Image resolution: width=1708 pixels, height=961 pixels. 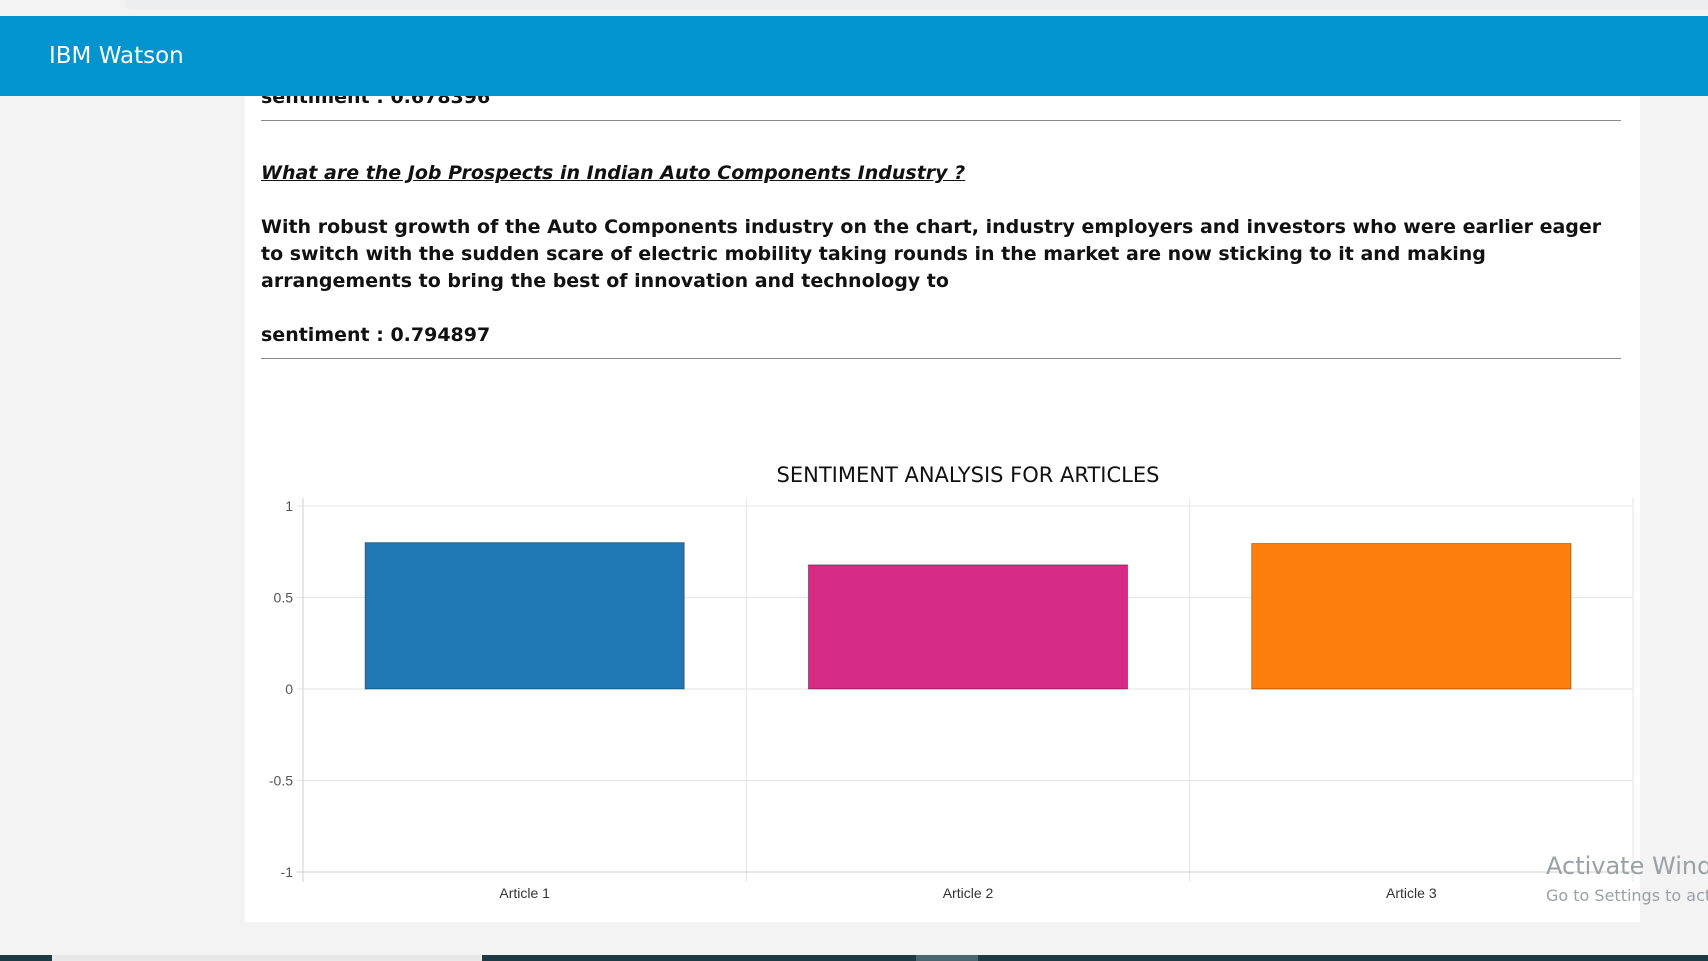 I want to click on activate-windows-watermark: Activate Windo Go to Settings to act, so click(x=1627, y=878).